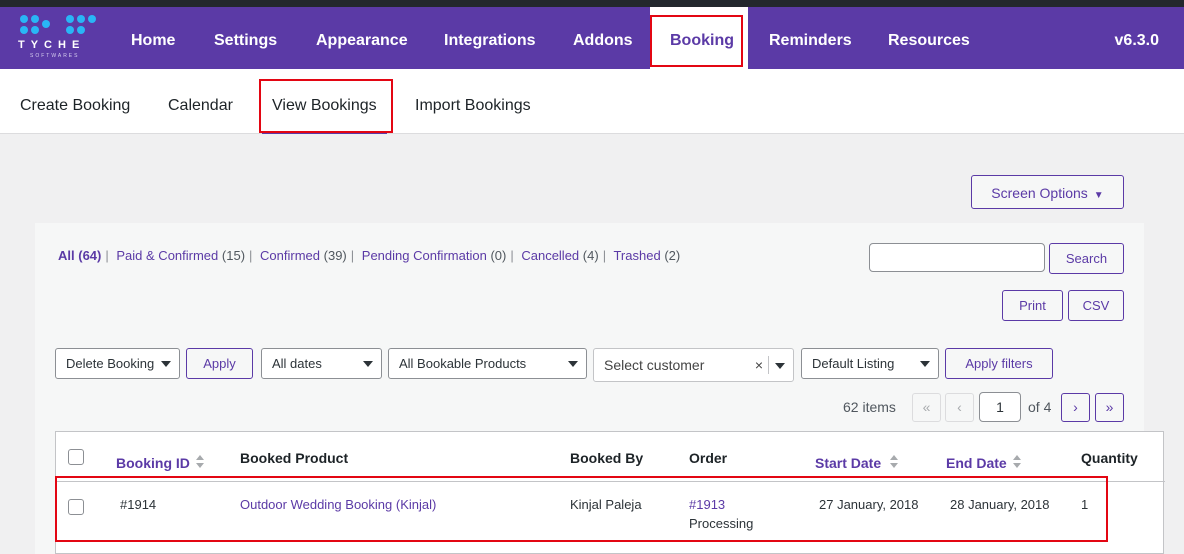 This screenshot has height=554, width=1184. Describe the element at coordinates (1085, 504) in the screenshot. I see `quantity-cell: 1` at that location.